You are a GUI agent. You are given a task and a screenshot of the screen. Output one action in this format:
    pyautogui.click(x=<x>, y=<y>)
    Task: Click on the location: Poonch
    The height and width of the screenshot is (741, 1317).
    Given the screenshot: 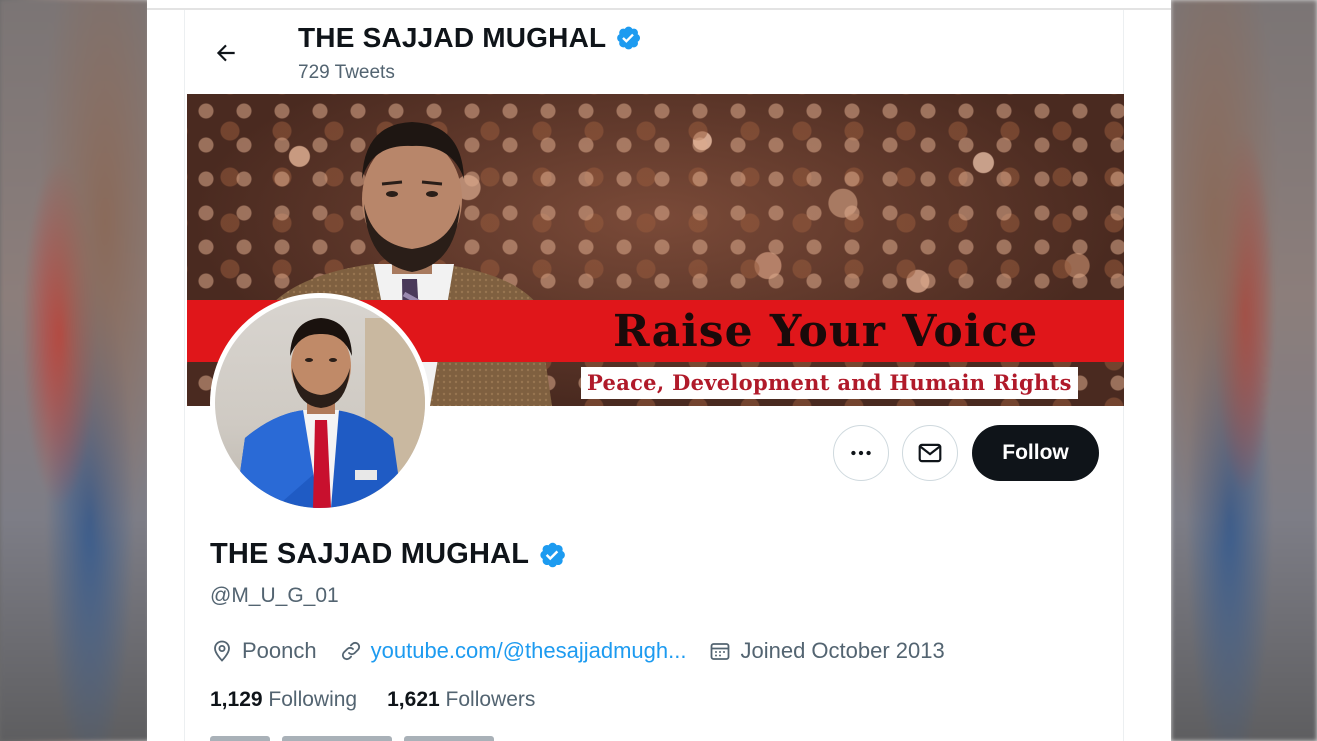 What is the action you would take?
    pyautogui.click(x=263, y=651)
    